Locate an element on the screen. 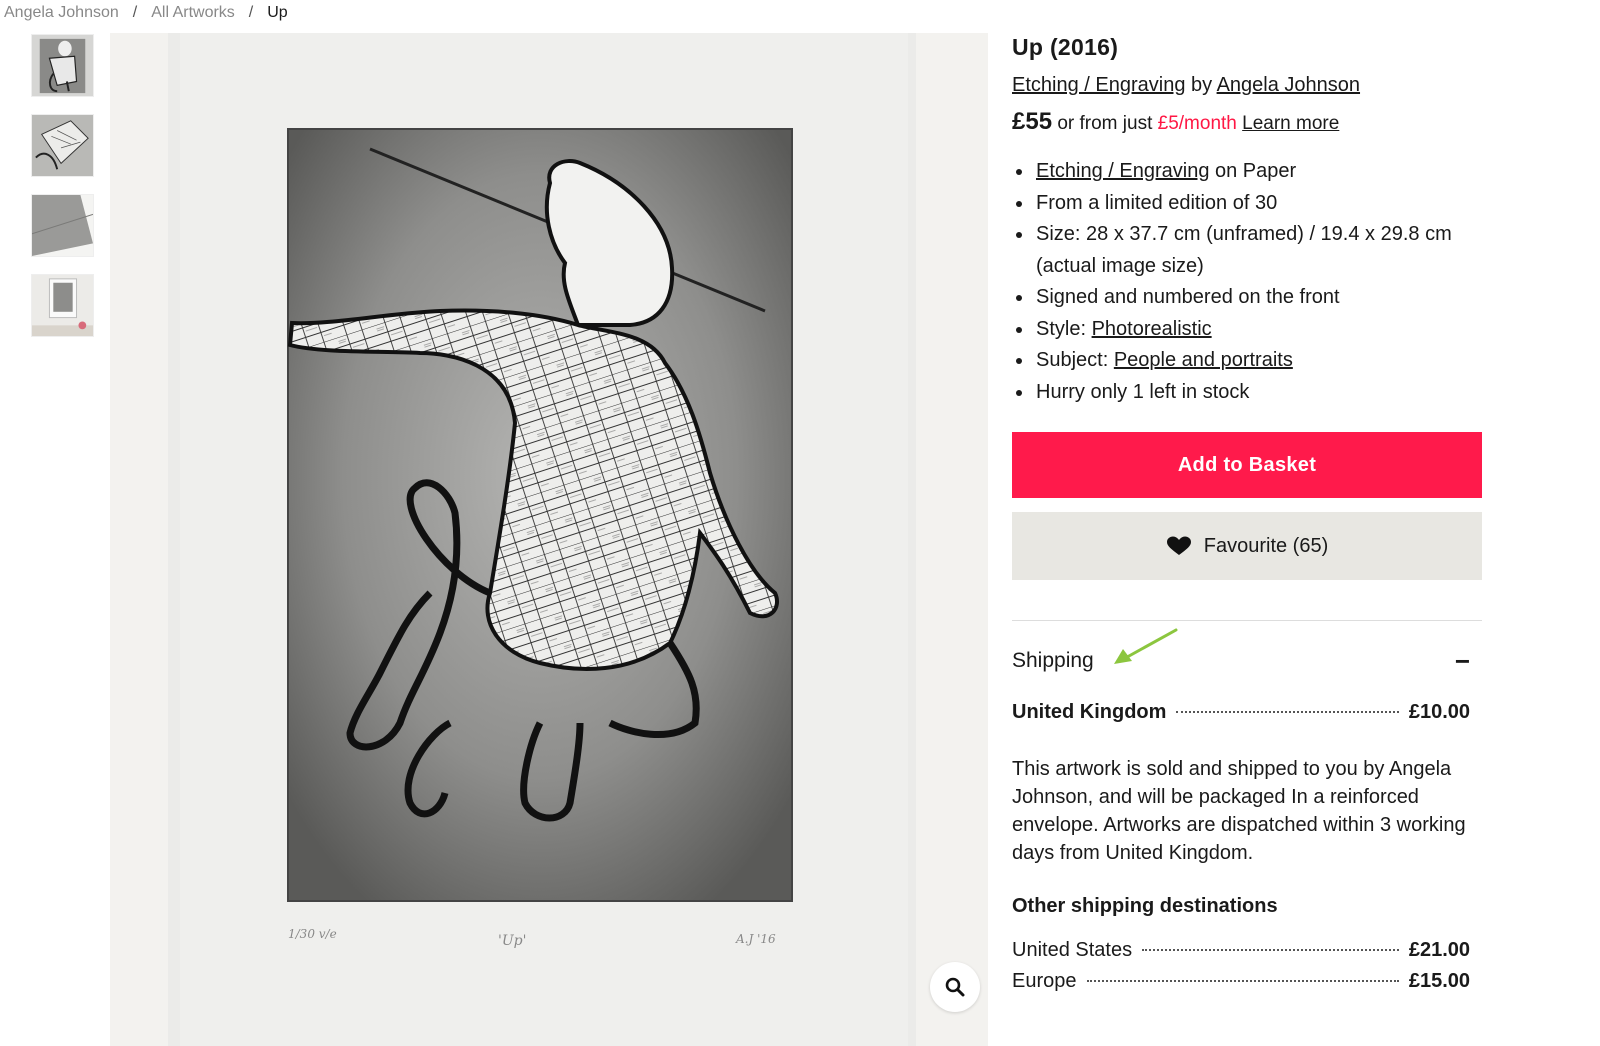 Image resolution: width=1600 pixels, height=1046 pixels. detail-stock: Hurry only 1 left in stock is located at coordinates (1258, 393).